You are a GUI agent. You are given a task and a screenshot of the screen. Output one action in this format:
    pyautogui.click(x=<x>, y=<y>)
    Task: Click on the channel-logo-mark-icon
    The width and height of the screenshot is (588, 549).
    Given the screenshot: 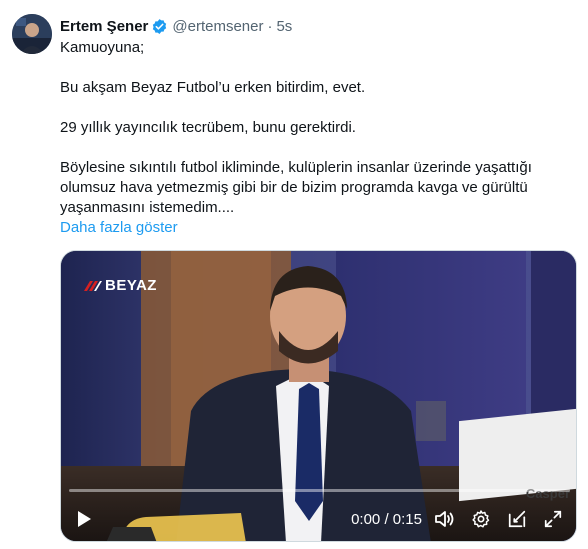 What is the action you would take?
    pyautogui.click(x=93, y=285)
    